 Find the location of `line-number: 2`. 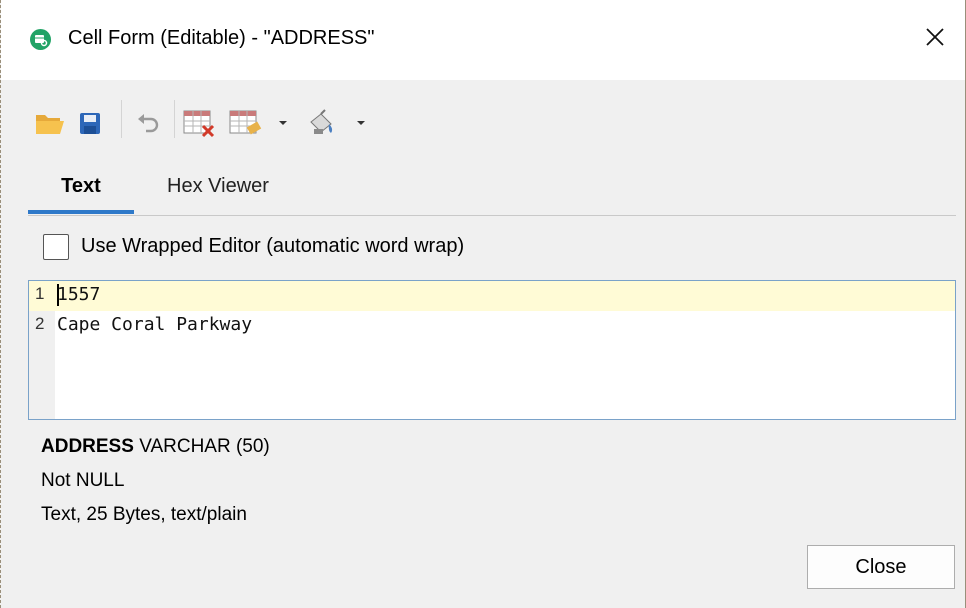

line-number: 2 is located at coordinates (40, 323).